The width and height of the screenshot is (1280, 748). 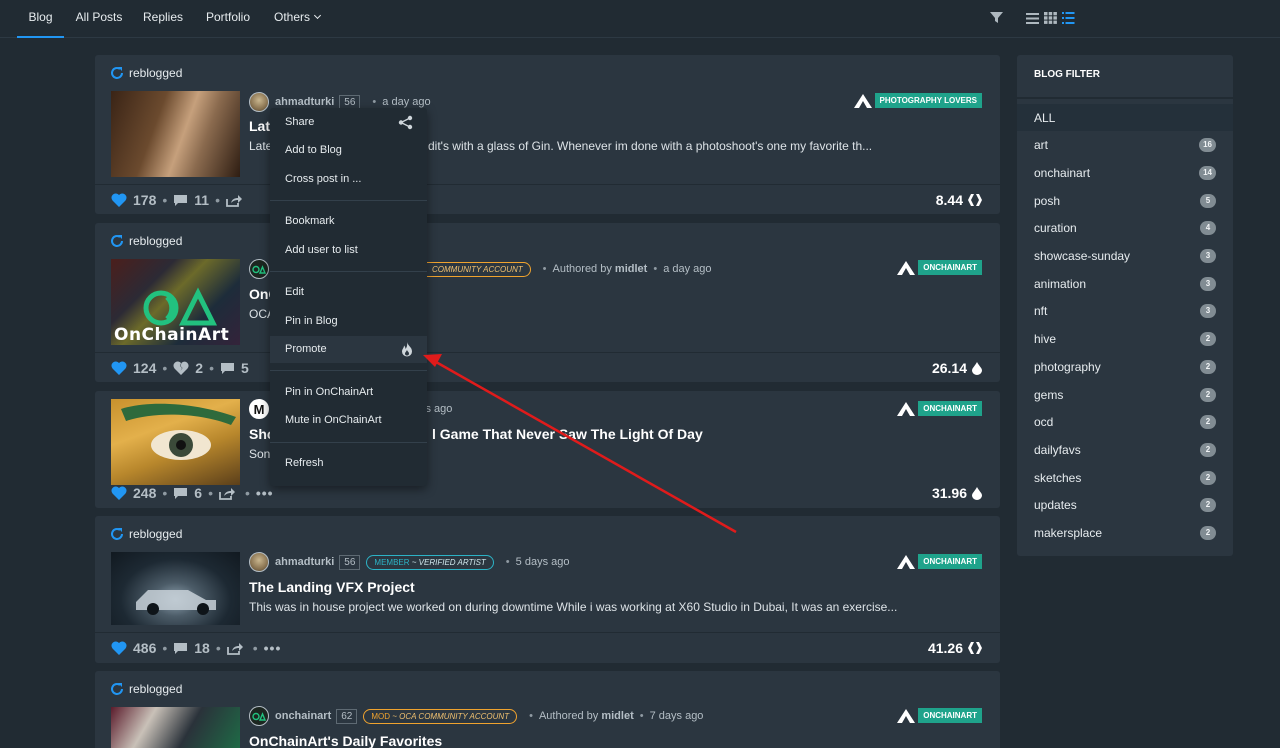 What do you see at coordinates (1068, 18) in the screenshot?
I see `compact-list-icon` at bounding box center [1068, 18].